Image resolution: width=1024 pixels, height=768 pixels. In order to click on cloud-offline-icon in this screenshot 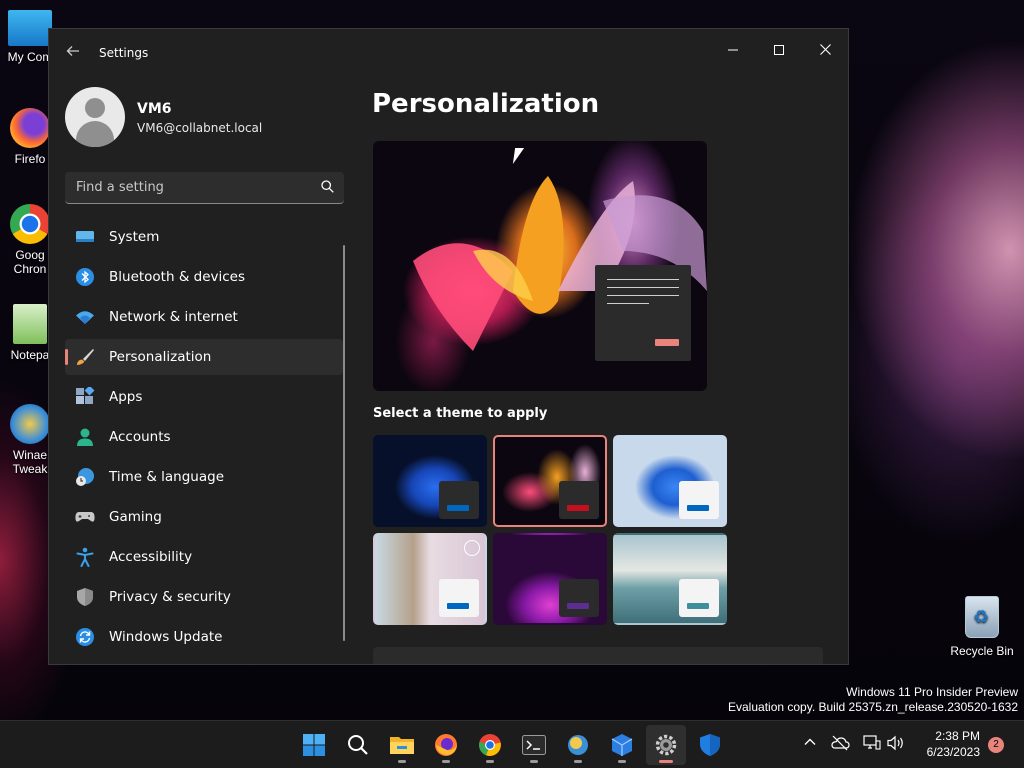, I will do `click(840, 743)`.